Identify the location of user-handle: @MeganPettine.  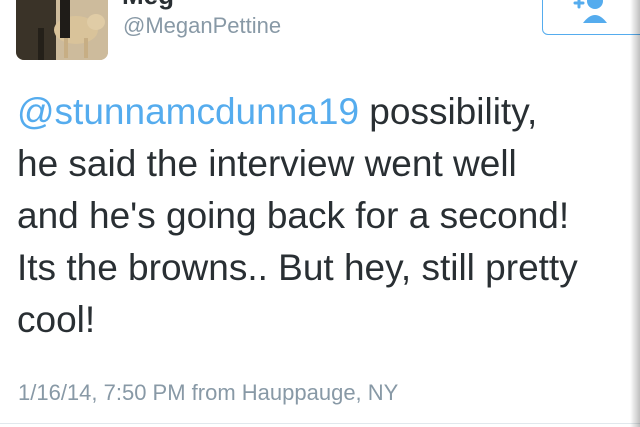
(202, 26).